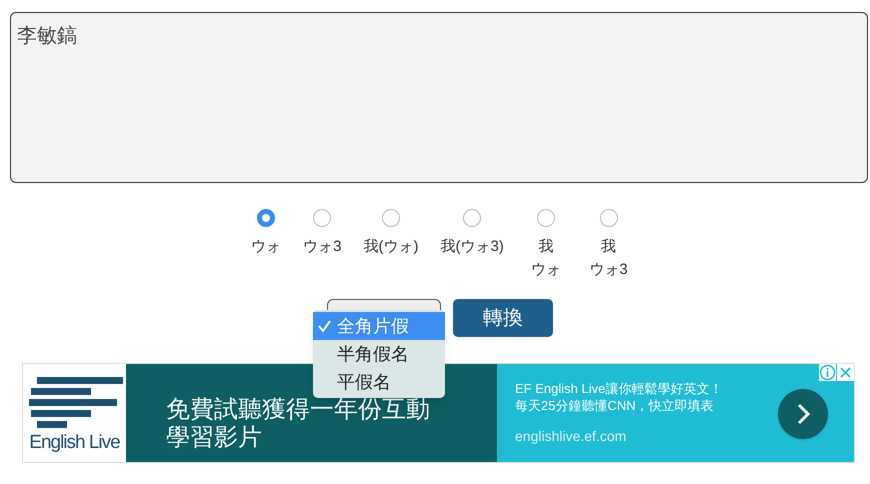 The height and width of the screenshot is (484, 870). I want to click on radio-label: 我ウォ3, so click(608, 258).